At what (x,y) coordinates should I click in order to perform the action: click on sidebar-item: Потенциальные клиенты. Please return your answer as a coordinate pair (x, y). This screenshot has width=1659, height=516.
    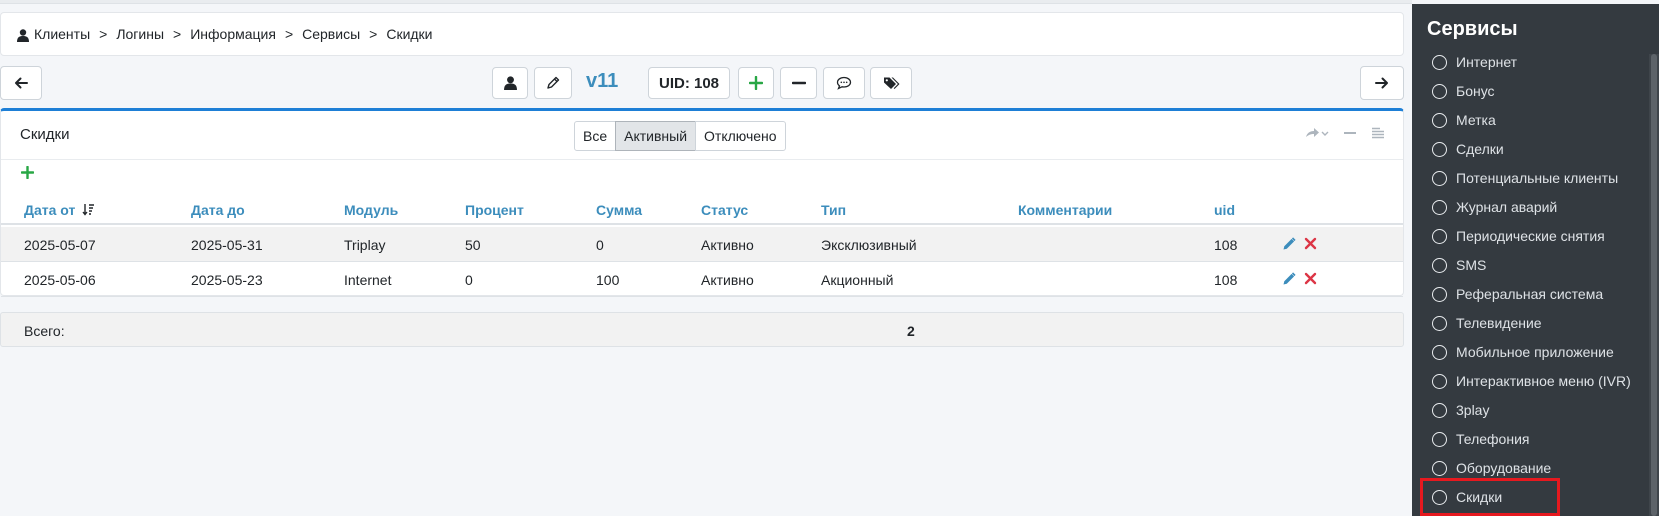
    Looking at the image, I should click on (1525, 178).